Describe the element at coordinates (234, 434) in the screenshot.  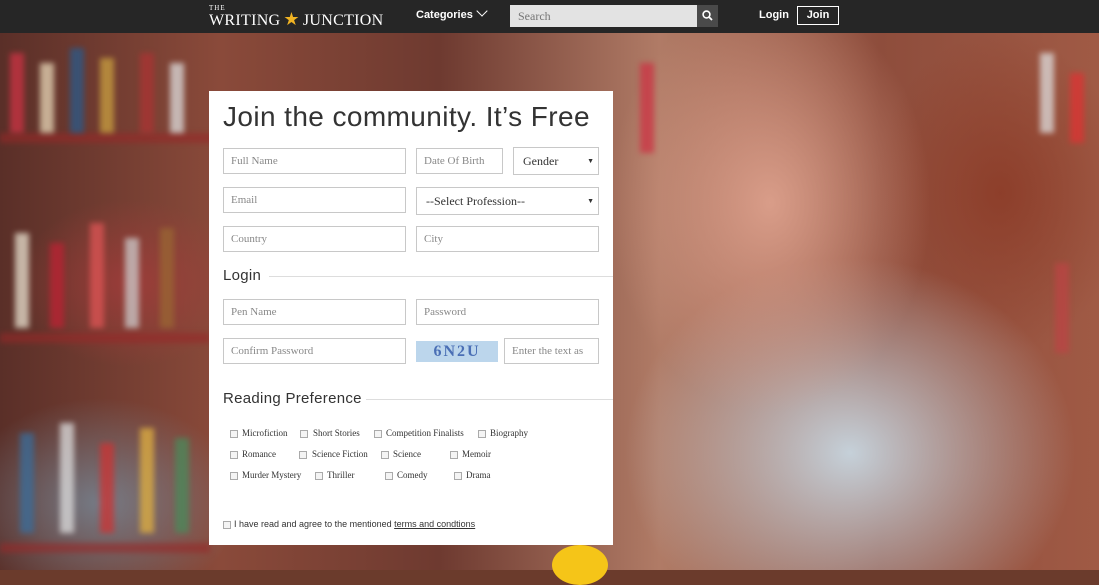
I see `checkbox-microfiction` at that location.